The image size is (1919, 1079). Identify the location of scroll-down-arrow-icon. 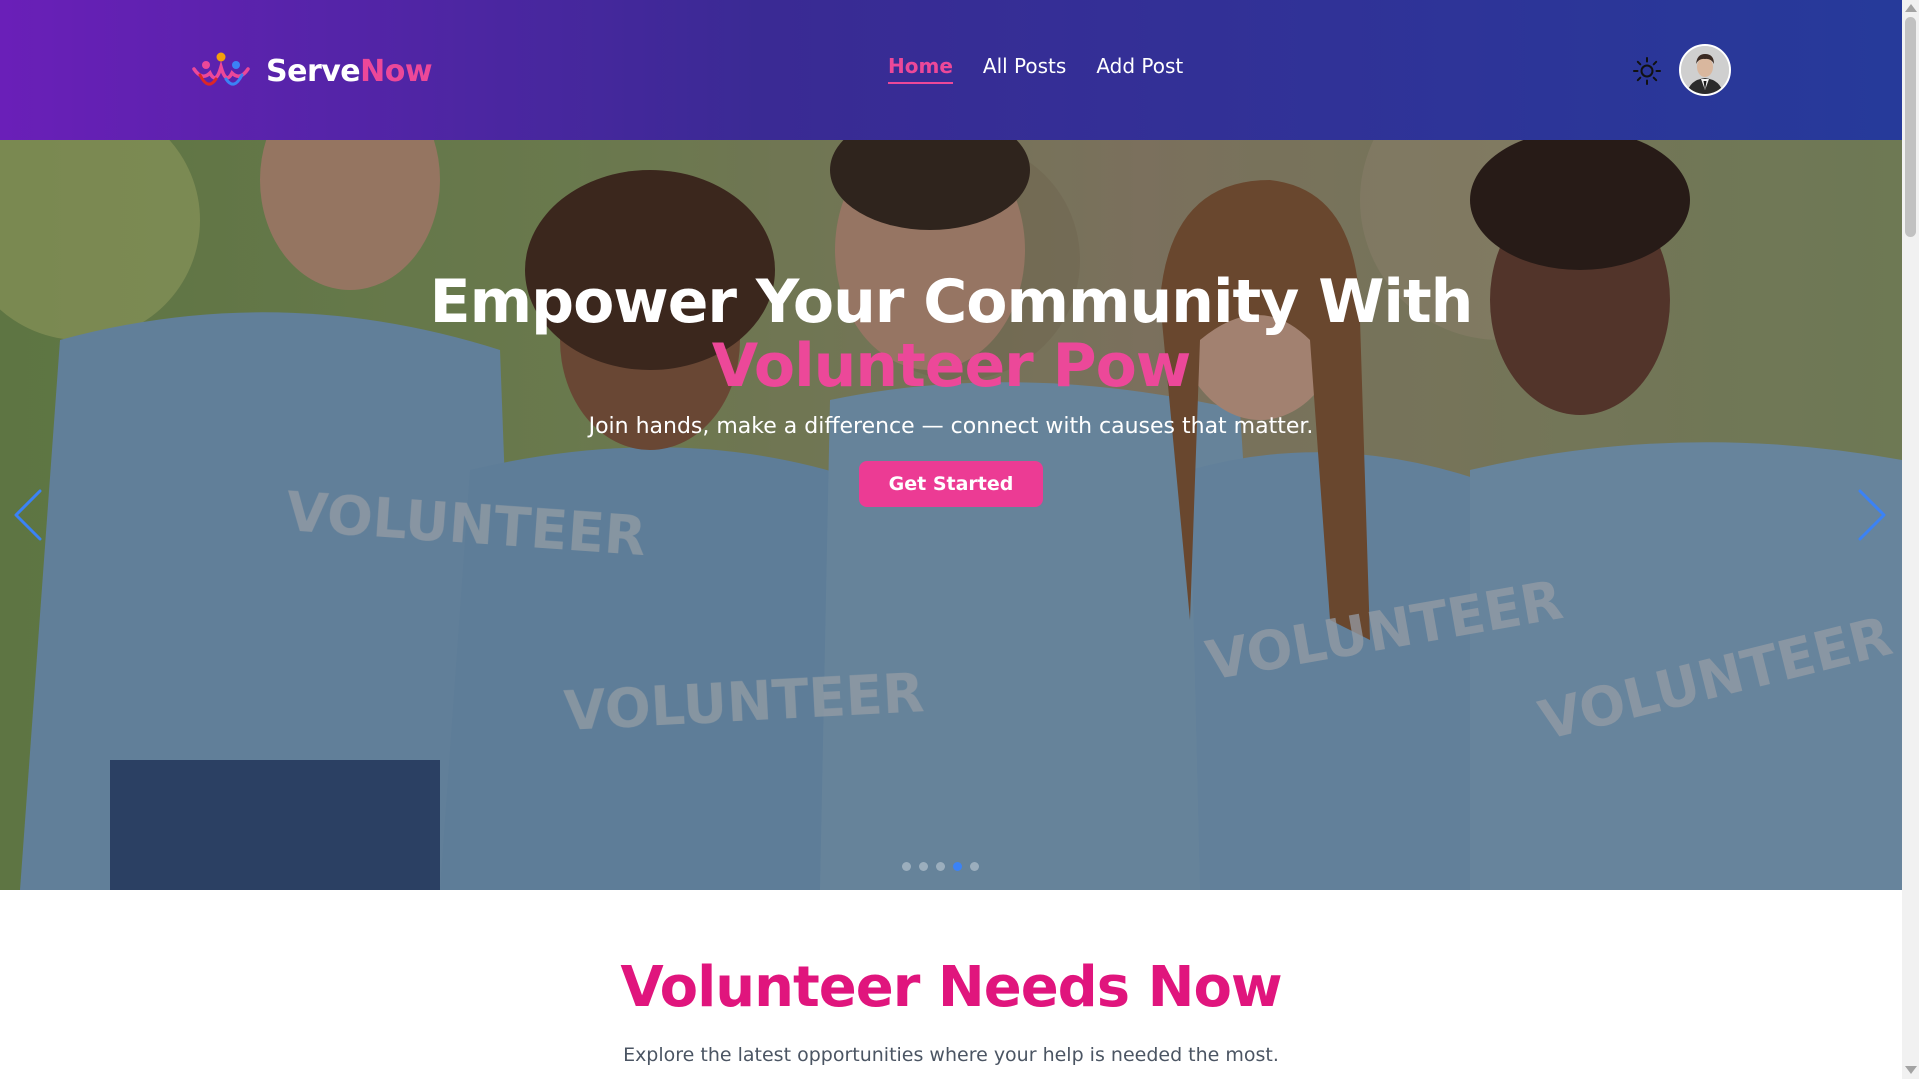
(1911, 1070).